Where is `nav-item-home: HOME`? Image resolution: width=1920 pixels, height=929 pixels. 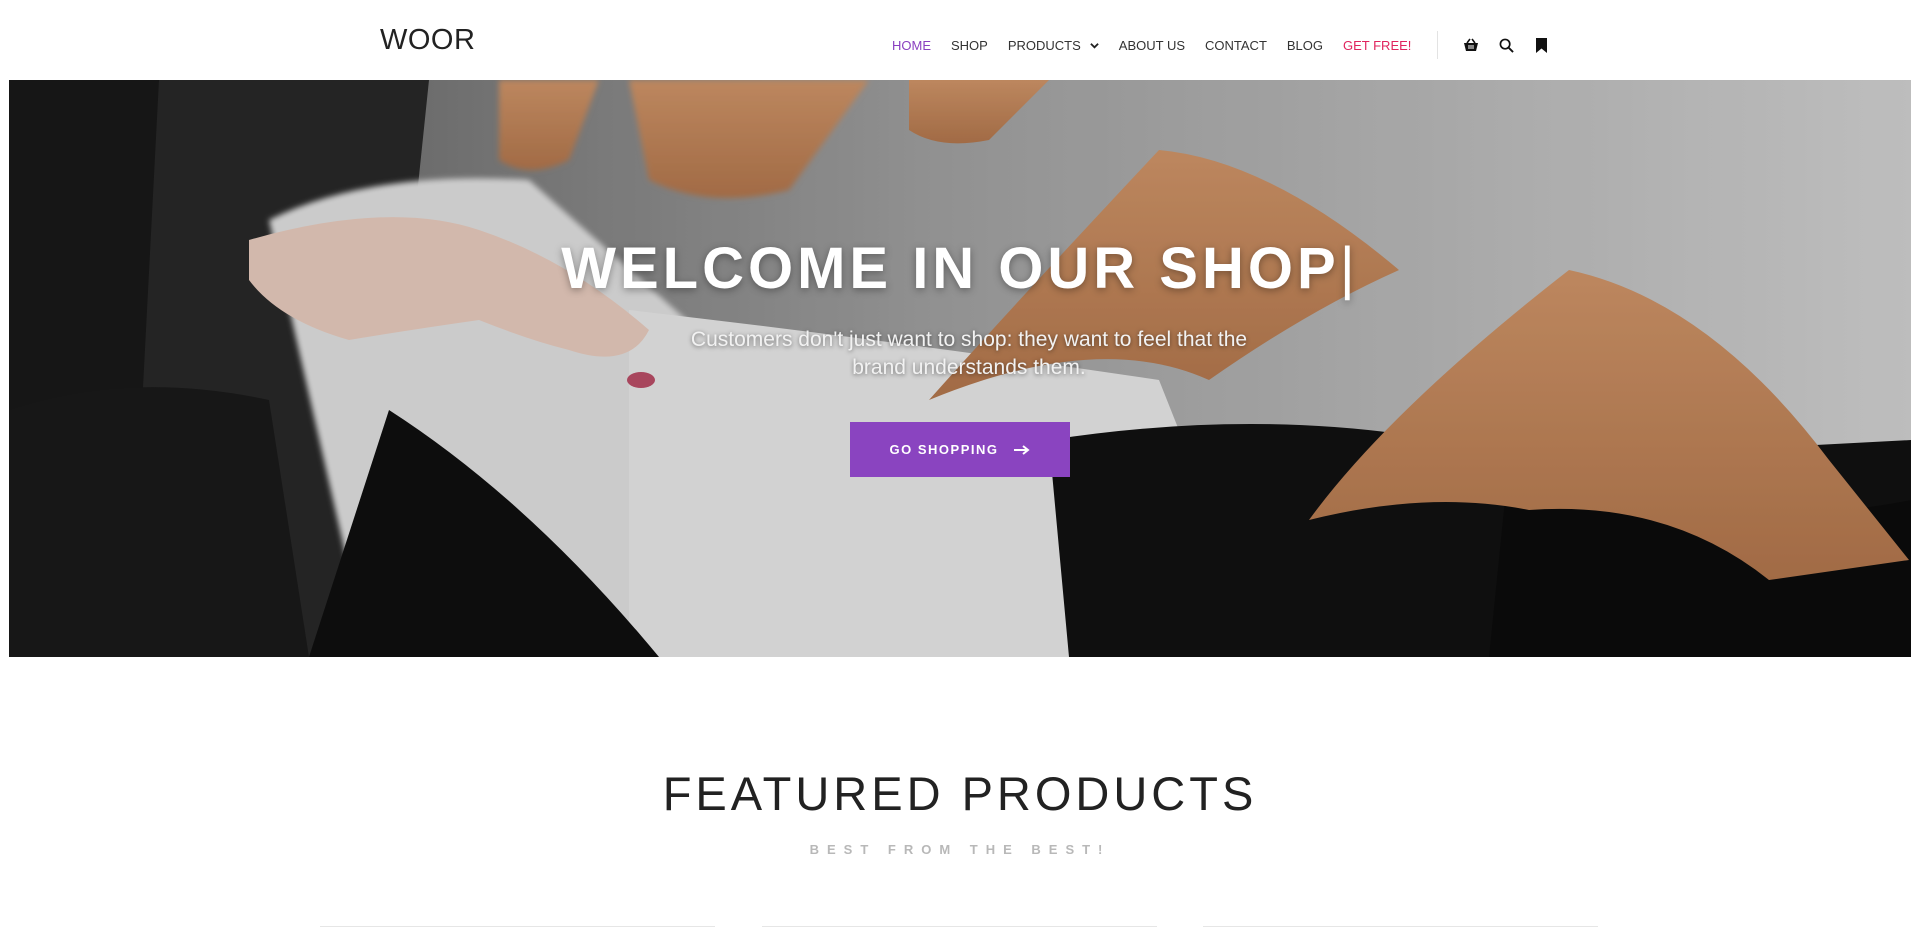
nav-item-home: HOME is located at coordinates (911, 45).